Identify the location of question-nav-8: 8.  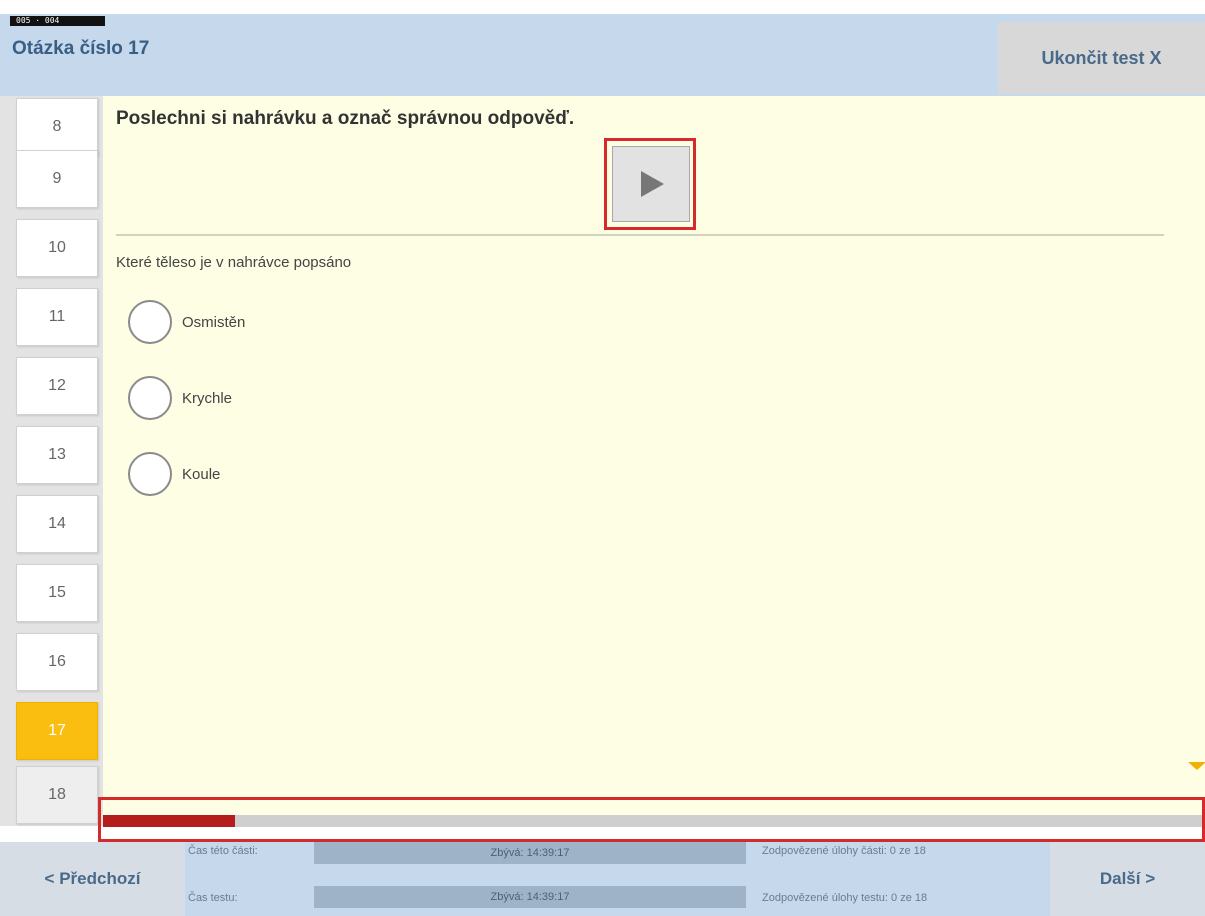
(57, 127).